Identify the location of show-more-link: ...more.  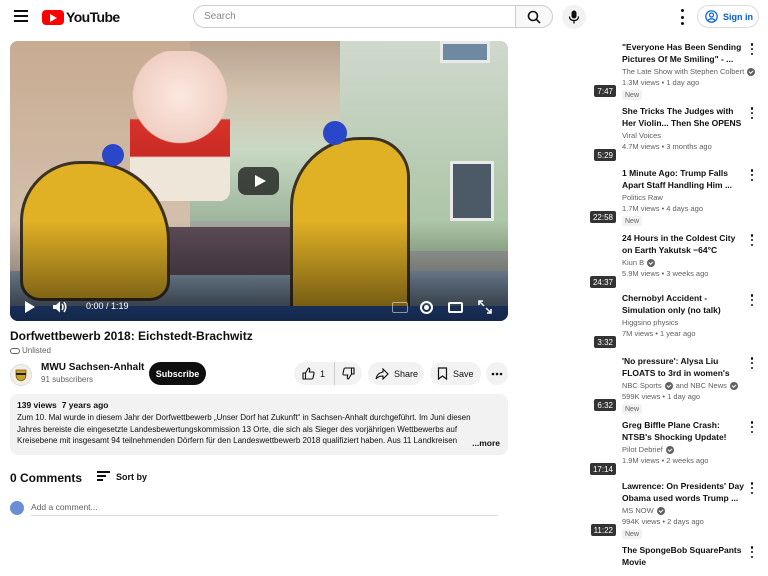
(485, 443).